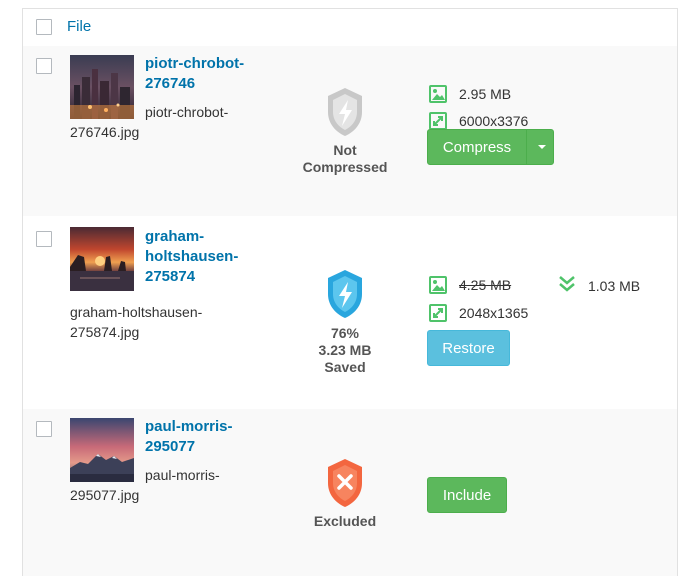 The width and height of the screenshot is (700, 584). What do you see at coordinates (102, 450) in the screenshot?
I see `thumbnail-mountain-dusk` at bounding box center [102, 450].